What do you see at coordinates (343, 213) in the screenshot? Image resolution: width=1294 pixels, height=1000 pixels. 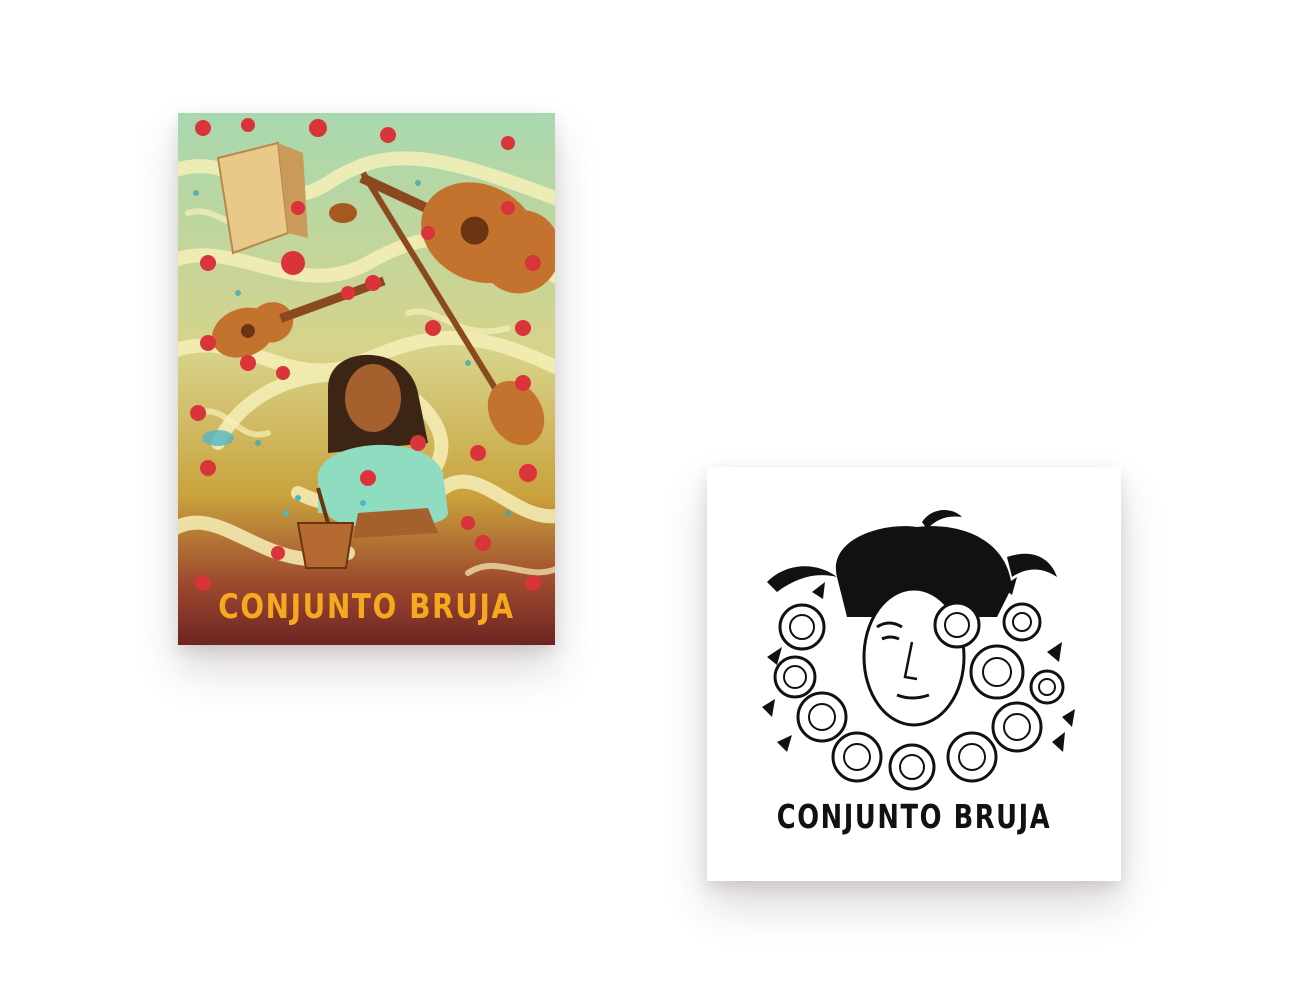 I see `shaker-drawing` at bounding box center [343, 213].